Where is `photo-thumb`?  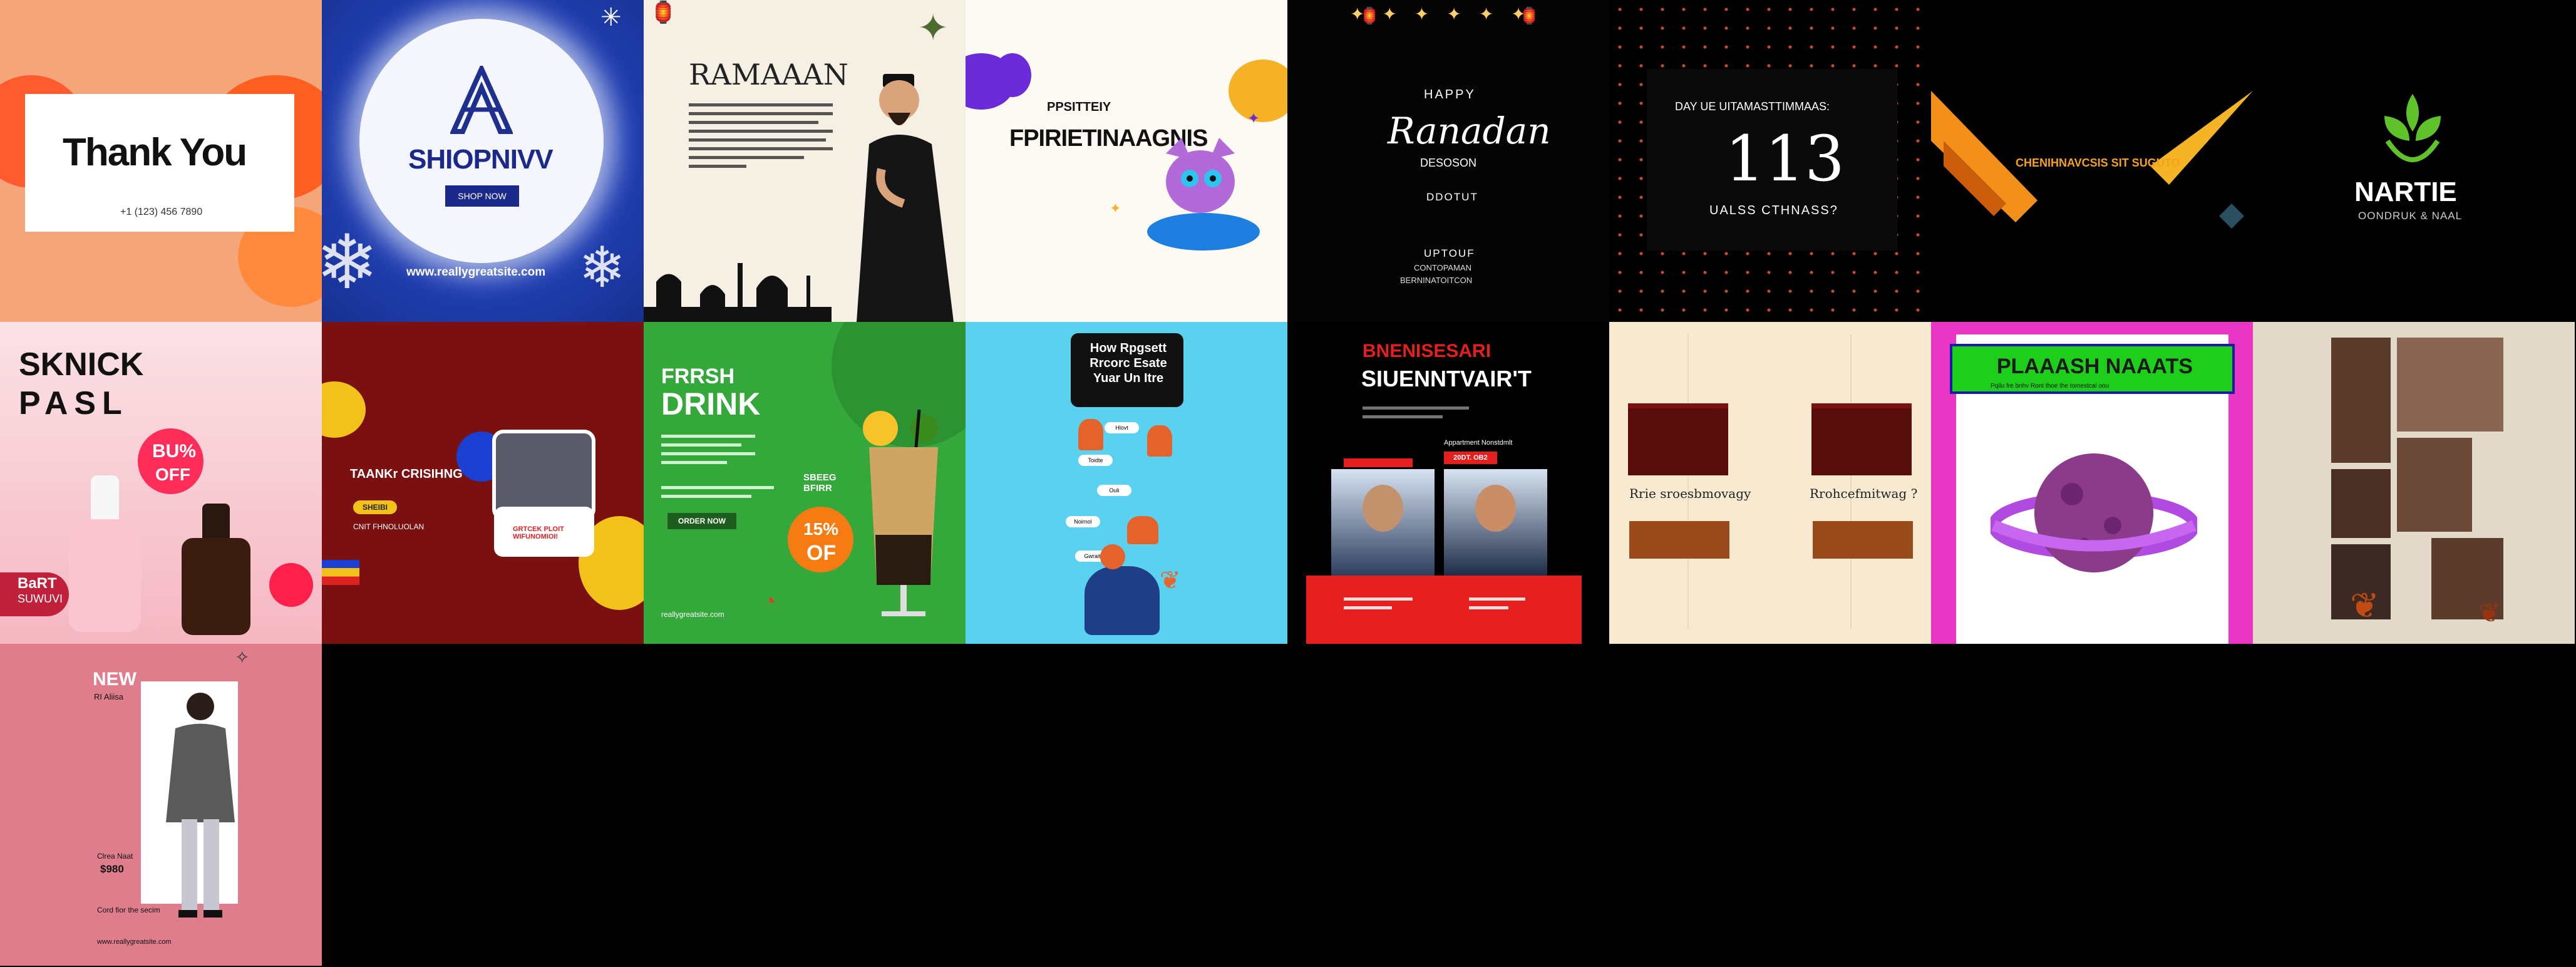
photo-thumb is located at coordinates (1678, 439).